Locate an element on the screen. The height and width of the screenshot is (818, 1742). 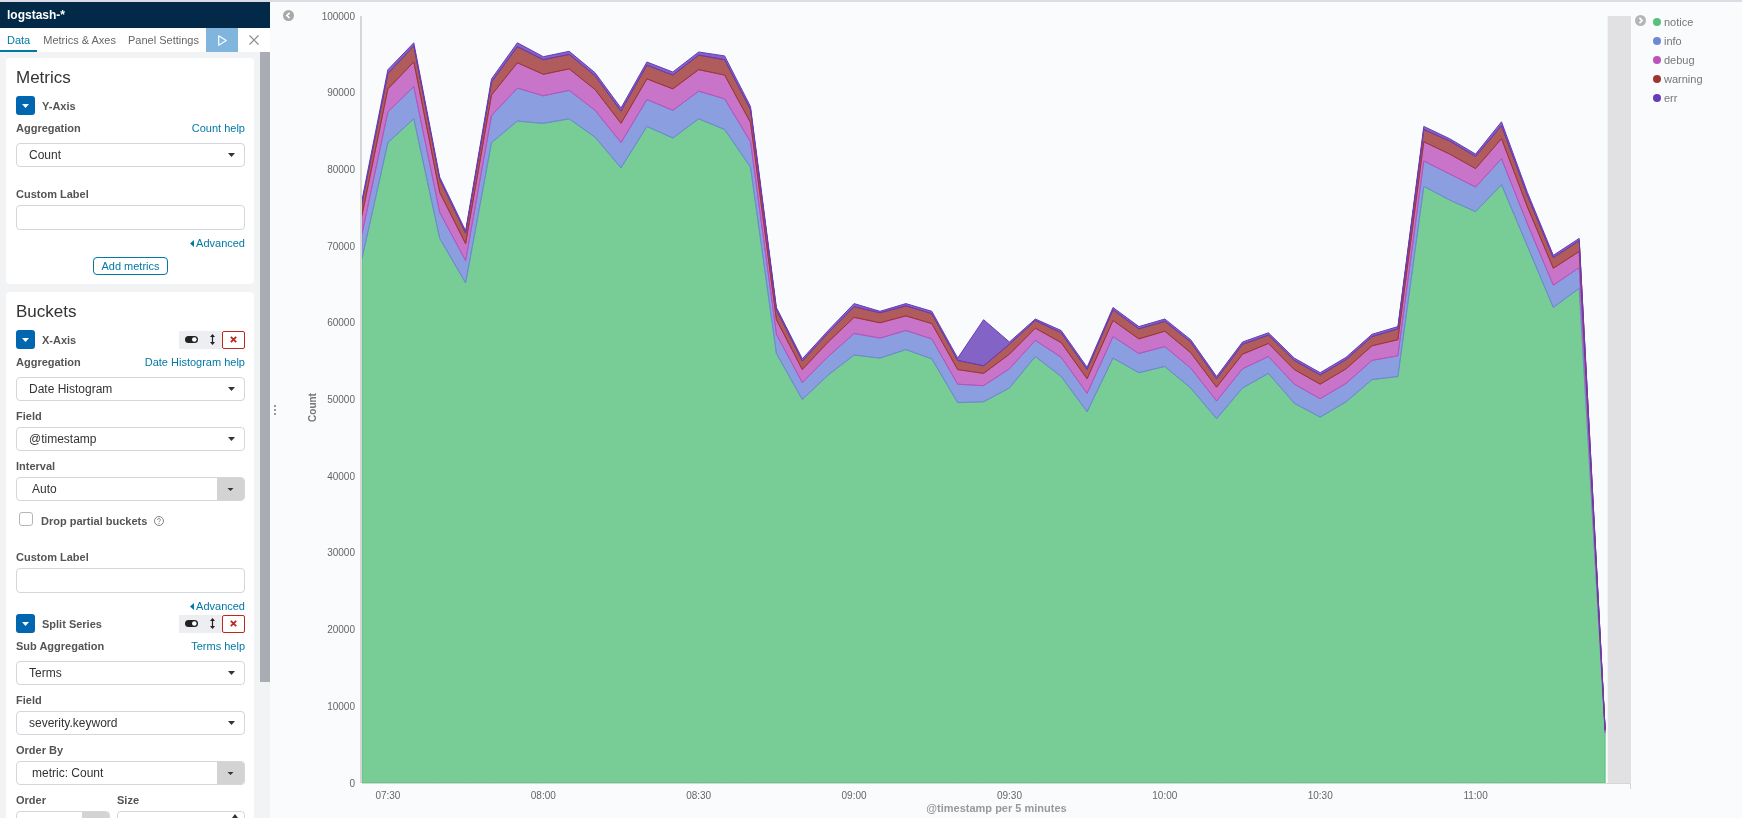
y-tick-label: 70000 is located at coordinates (341, 246).